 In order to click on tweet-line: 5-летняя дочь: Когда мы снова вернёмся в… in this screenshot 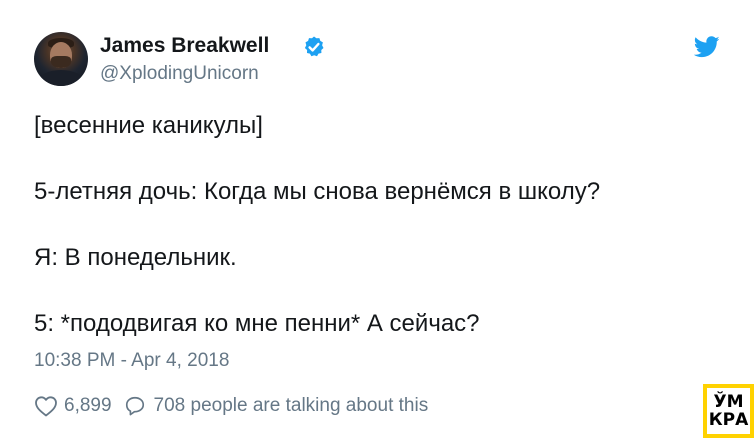, I will do `click(317, 191)`.